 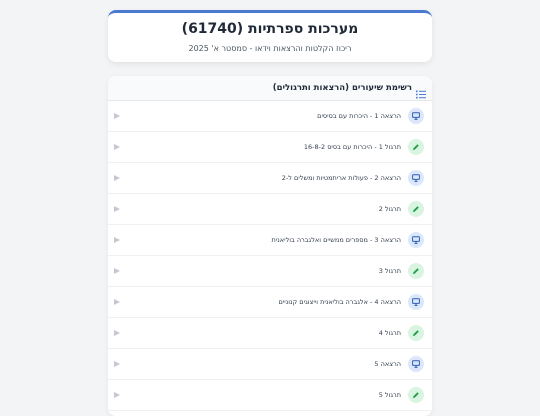 I want to click on lesson-row-label: תרגול 3, so click(x=389, y=271).